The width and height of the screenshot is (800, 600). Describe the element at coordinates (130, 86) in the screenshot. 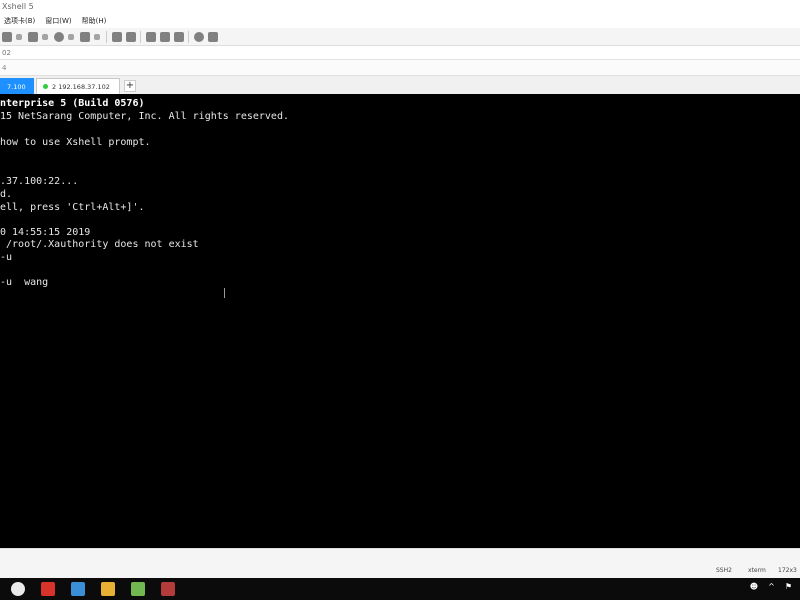

I see `add-tab-button: +` at that location.